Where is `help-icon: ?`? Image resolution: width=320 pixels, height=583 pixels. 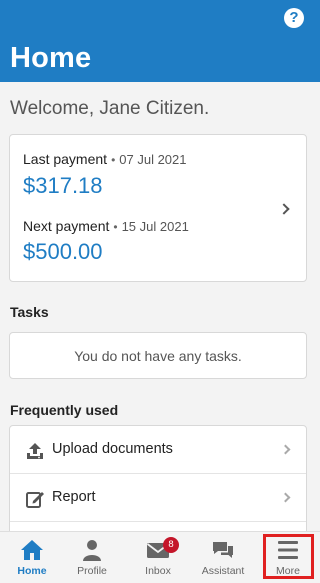
help-icon: ? is located at coordinates (294, 18).